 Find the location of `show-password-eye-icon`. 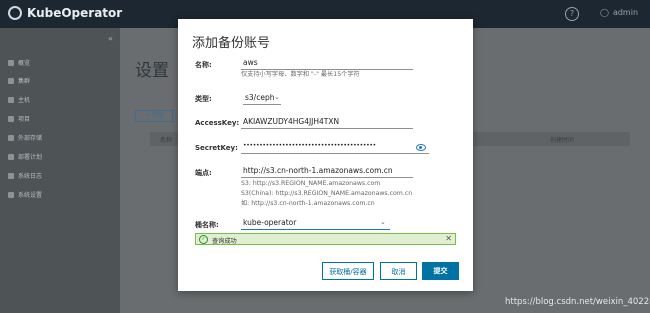

show-password-eye-icon is located at coordinates (421, 147).